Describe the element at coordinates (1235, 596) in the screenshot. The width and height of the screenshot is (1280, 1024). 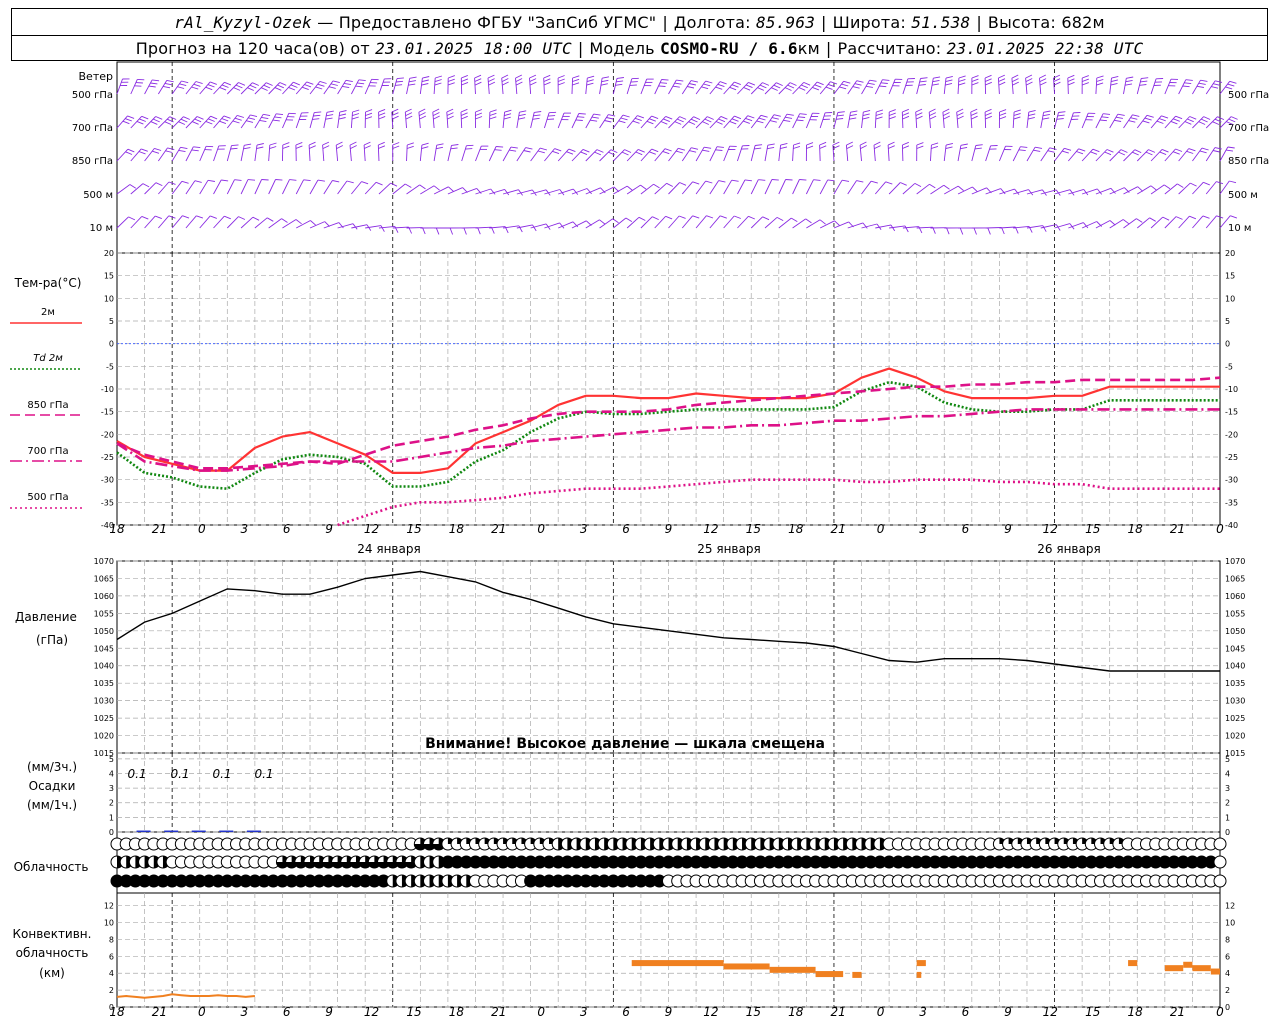
I see `ytick-right: 1060` at that location.